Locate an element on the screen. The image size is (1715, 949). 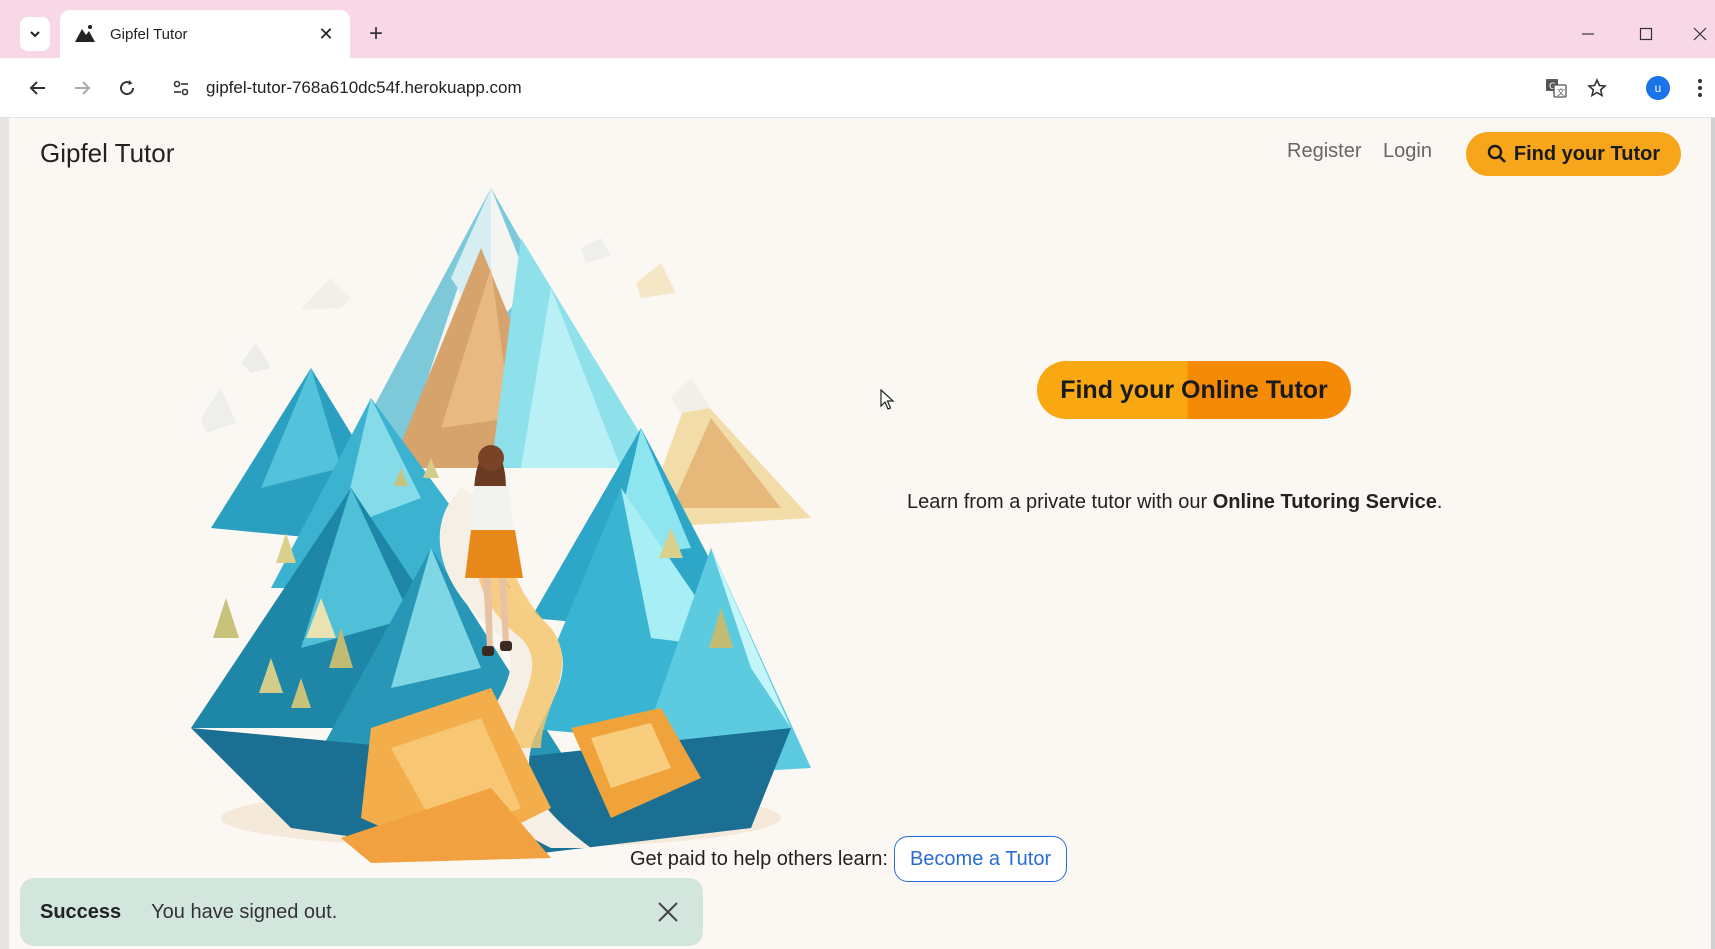
window-left-edge is located at coordinates (4, 533).